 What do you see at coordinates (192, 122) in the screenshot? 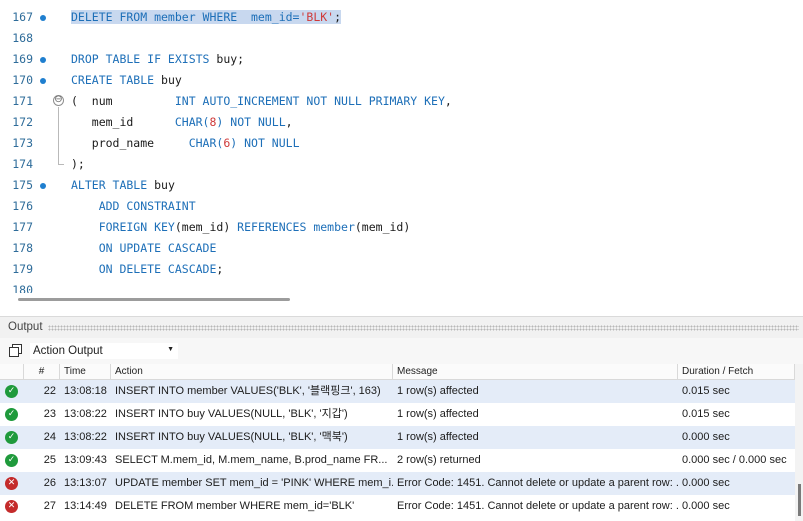
I see `code-token: CHAR(` at bounding box center [192, 122].